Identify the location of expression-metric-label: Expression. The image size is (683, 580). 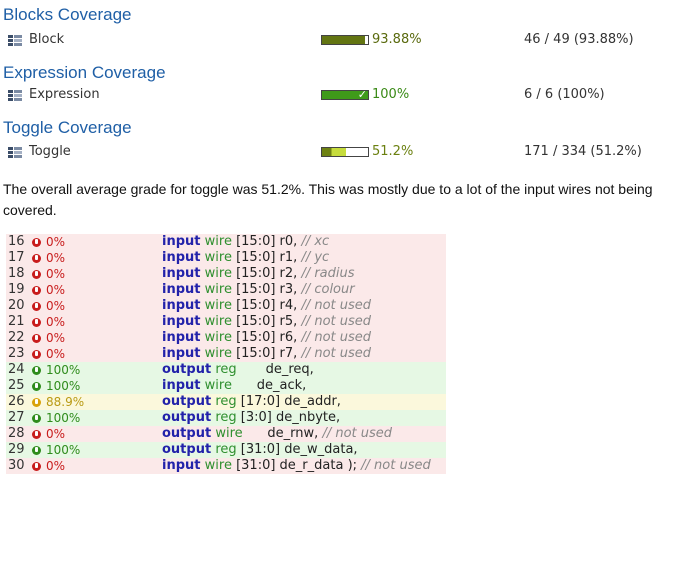
(64, 94).